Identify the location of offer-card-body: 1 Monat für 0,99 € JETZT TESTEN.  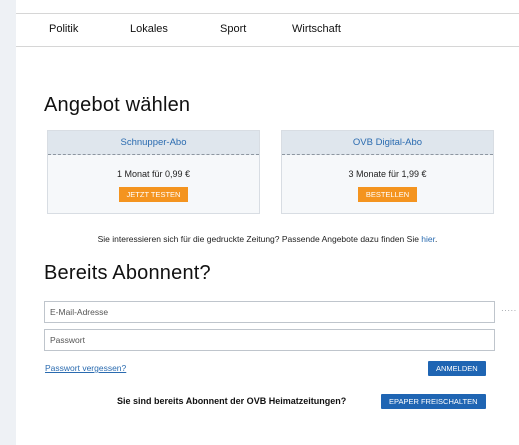
(153, 185).